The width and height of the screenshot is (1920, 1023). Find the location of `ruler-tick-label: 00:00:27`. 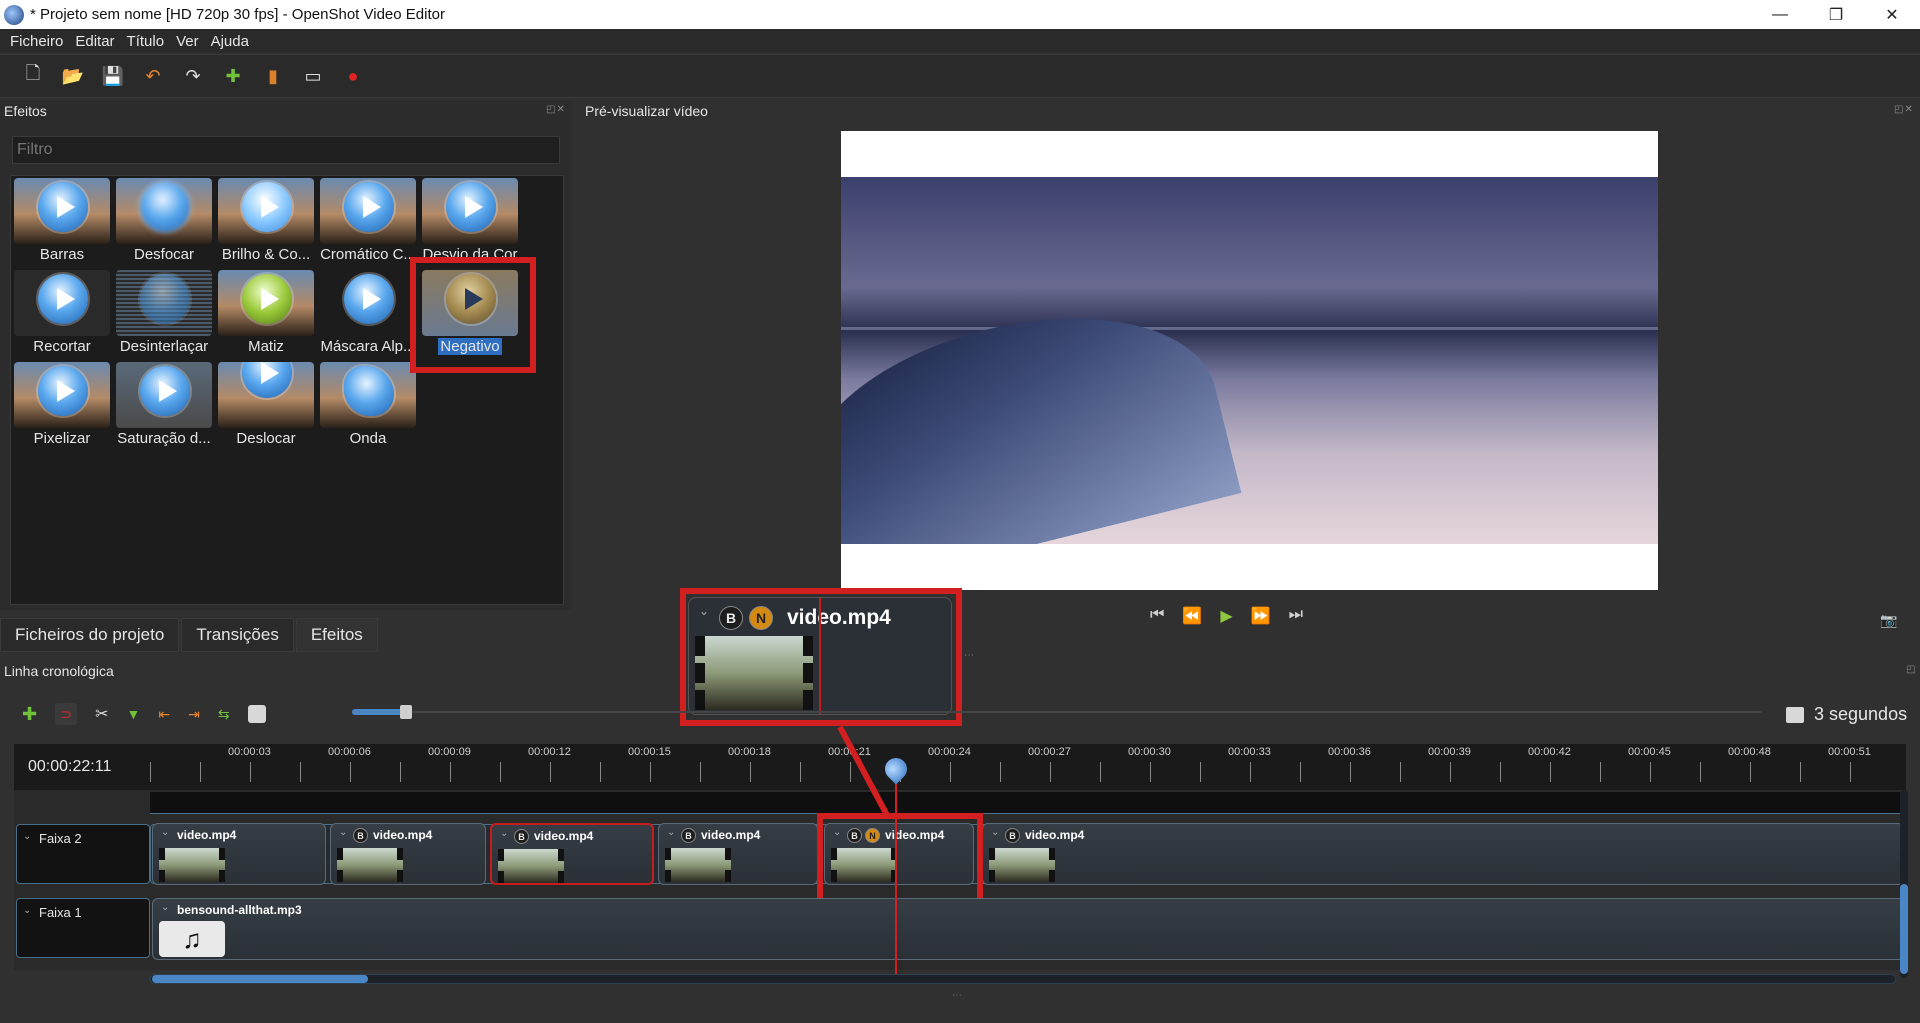

ruler-tick-label: 00:00:27 is located at coordinates (1049, 752).